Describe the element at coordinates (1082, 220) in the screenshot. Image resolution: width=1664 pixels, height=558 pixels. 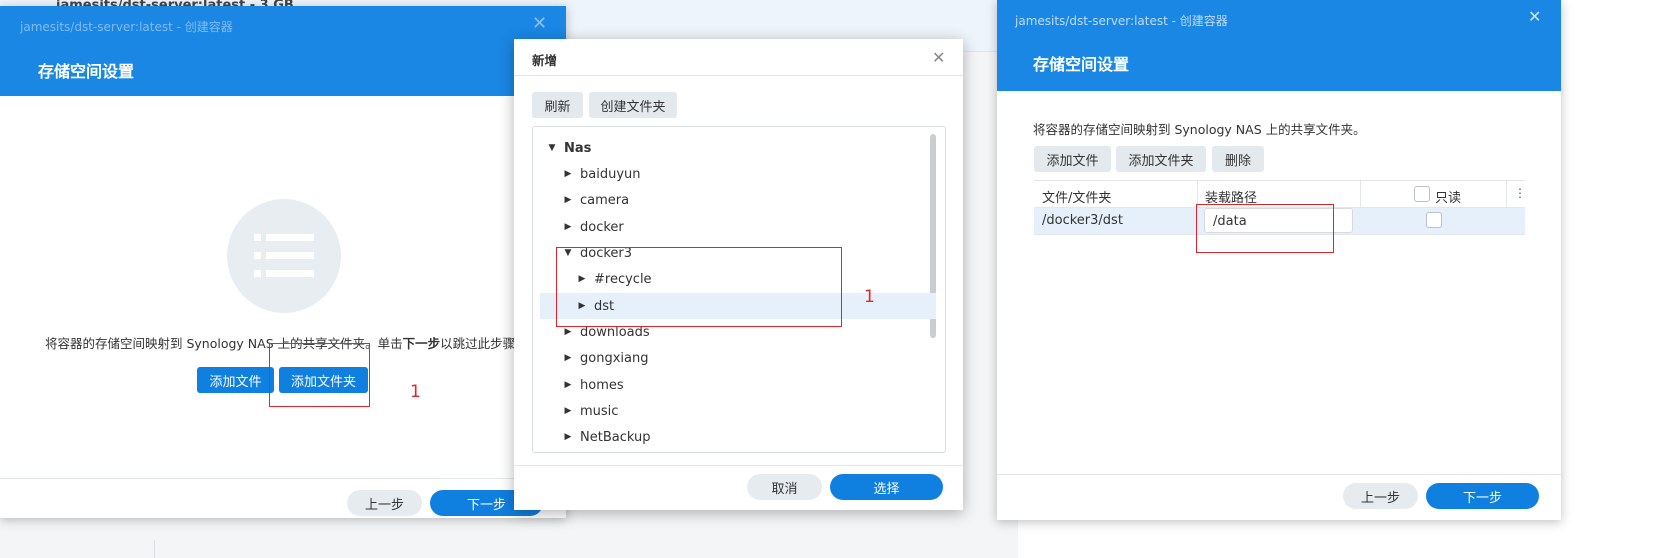
I see `row-file-folder: /docker3/dst` at that location.